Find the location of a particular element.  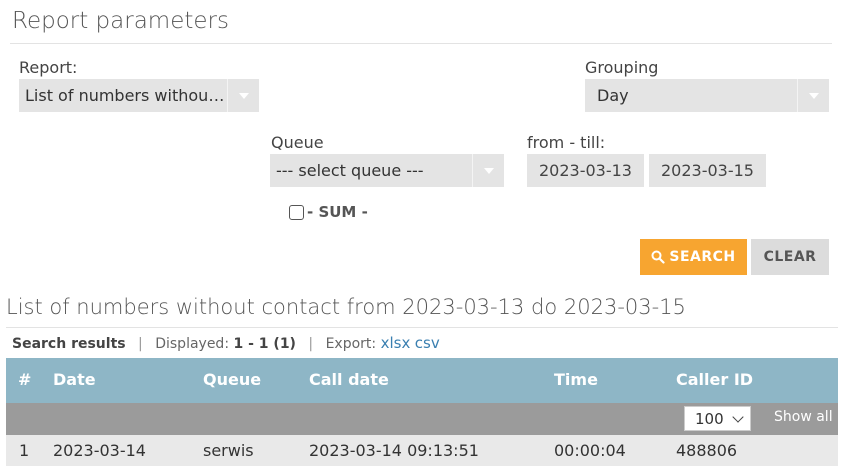

search-button-label: SEARCH is located at coordinates (702, 257).